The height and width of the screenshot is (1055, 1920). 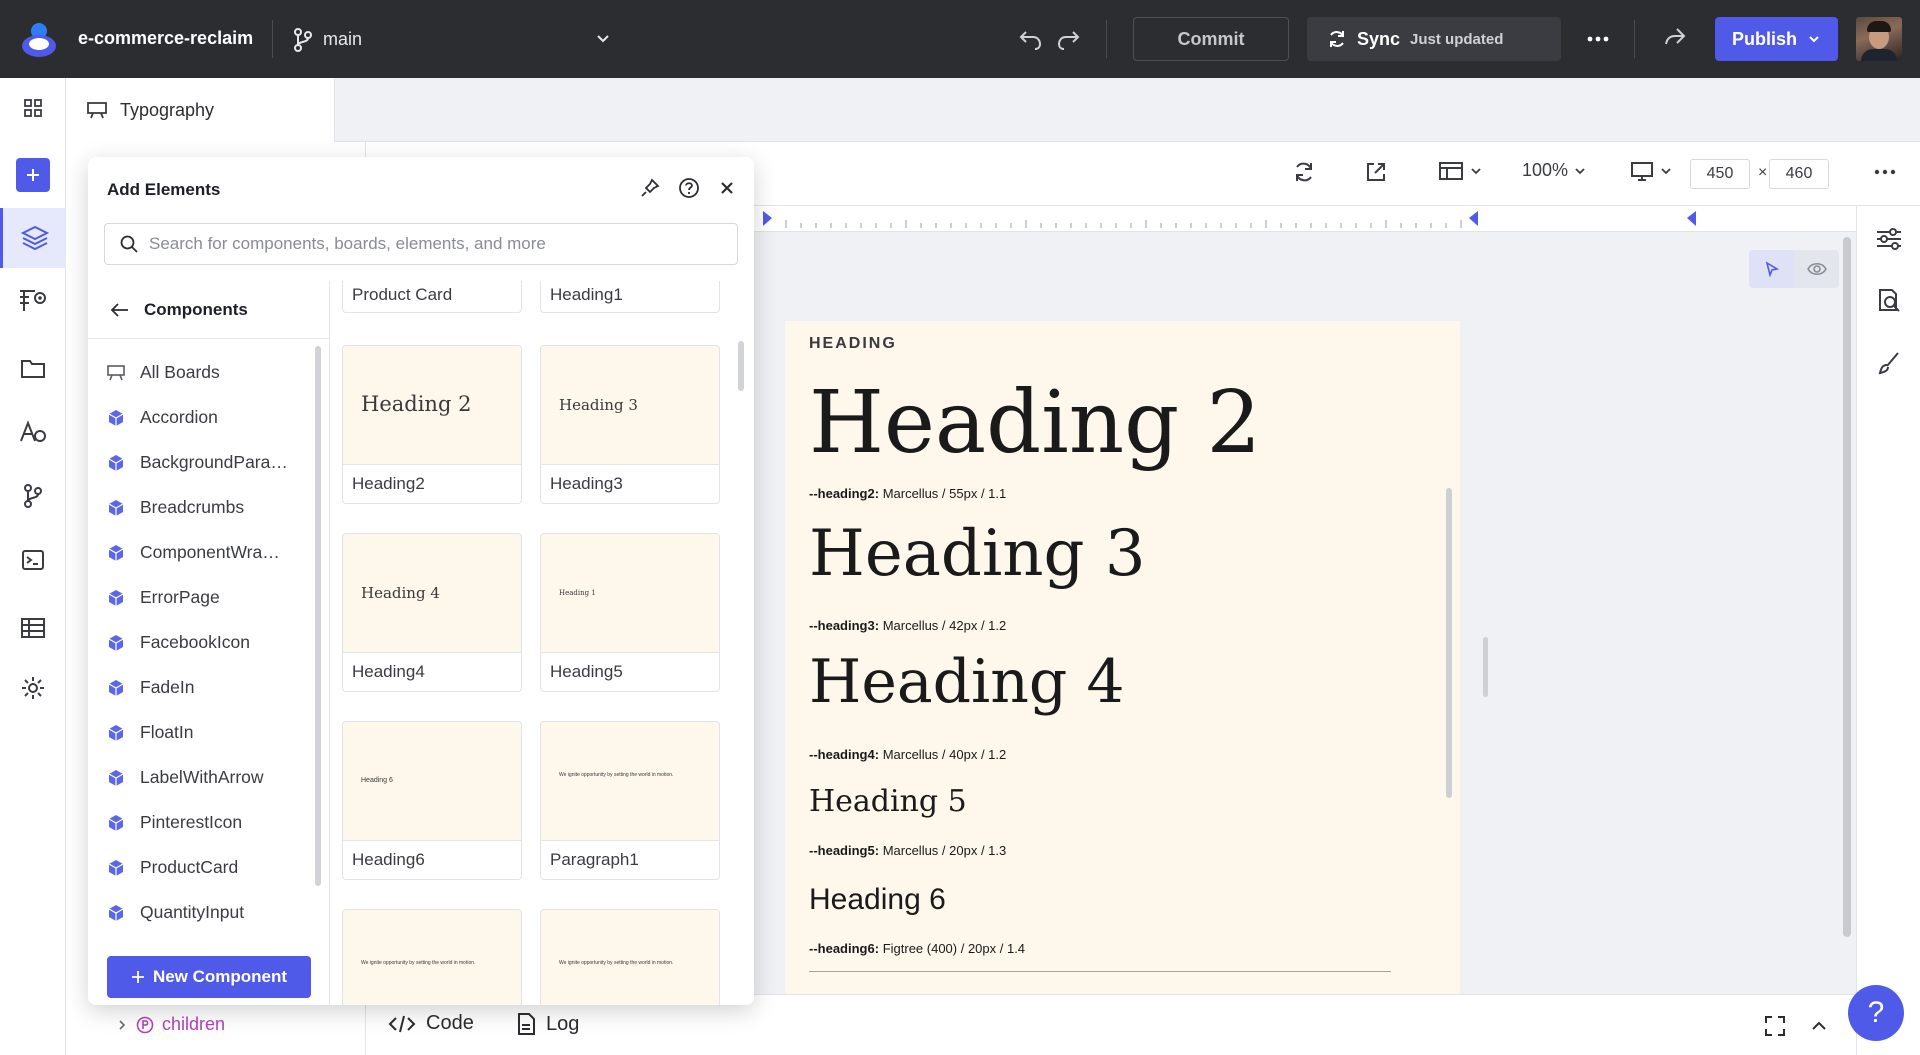 What do you see at coordinates (97, 110) in the screenshot?
I see `board-icon` at bounding box center [97, 110].